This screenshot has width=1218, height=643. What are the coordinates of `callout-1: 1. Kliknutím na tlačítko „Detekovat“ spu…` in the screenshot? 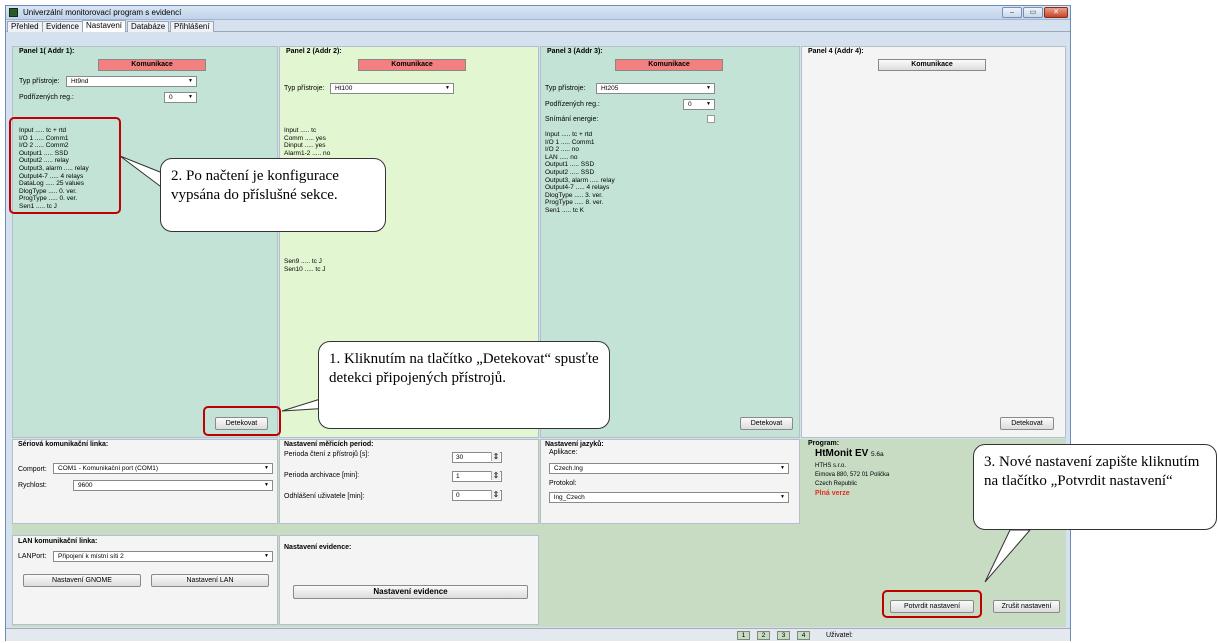 It's located at (464, 385).